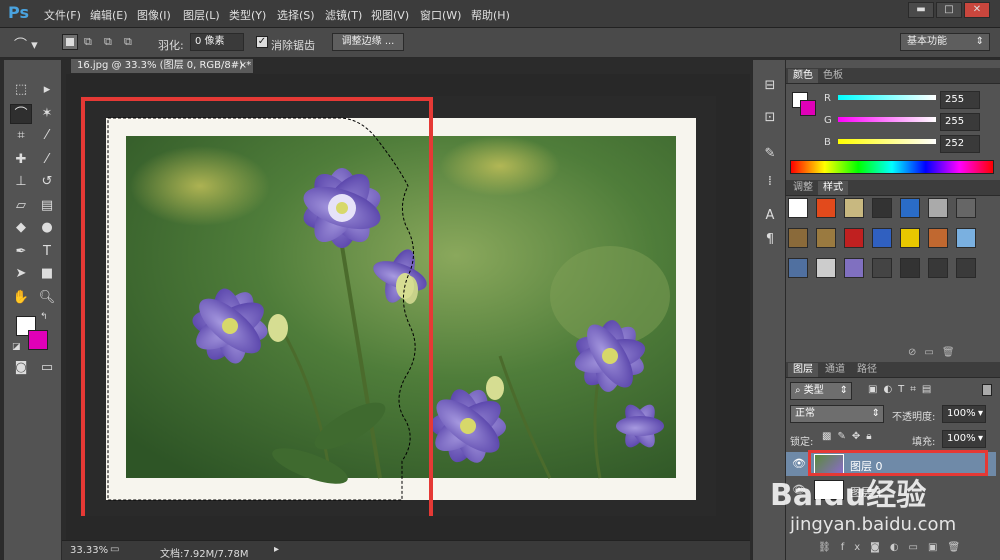  Describe the element at coordinates (964, 439) in the screenshot. I see `fill-input: 100% ▾` at that location.